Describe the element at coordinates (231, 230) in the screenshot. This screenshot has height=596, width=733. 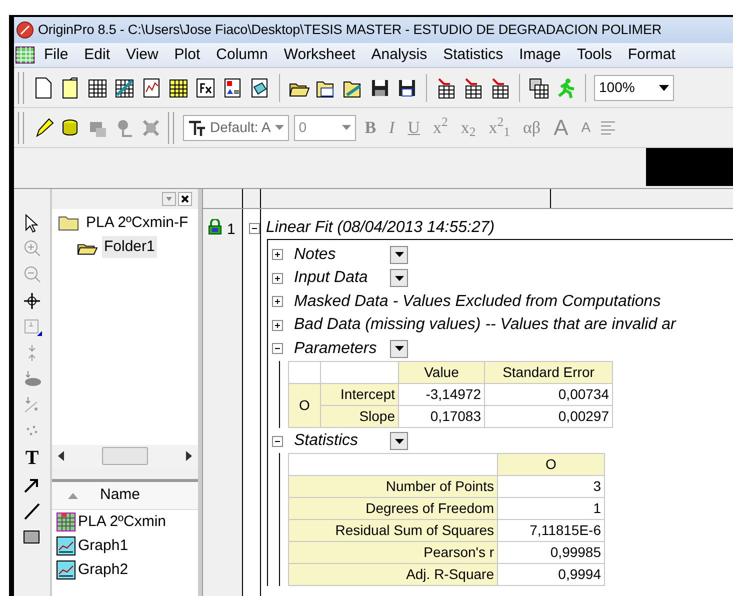
I see `row-number: 1` at that location.